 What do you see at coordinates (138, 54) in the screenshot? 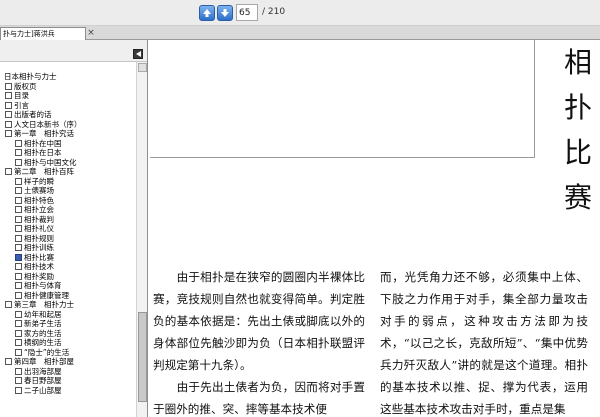
I see `collapse-sidebar-button` at bounding box center [138, 54].